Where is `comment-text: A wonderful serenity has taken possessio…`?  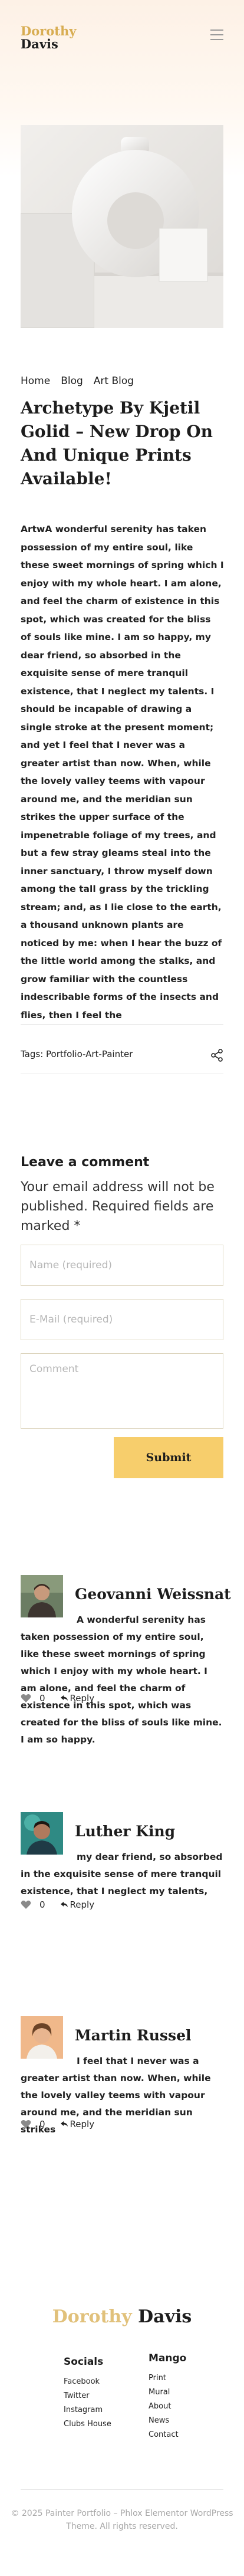 comment-text: A wonderful serenity has taken possessio… is located at coordinates (121, 1679).